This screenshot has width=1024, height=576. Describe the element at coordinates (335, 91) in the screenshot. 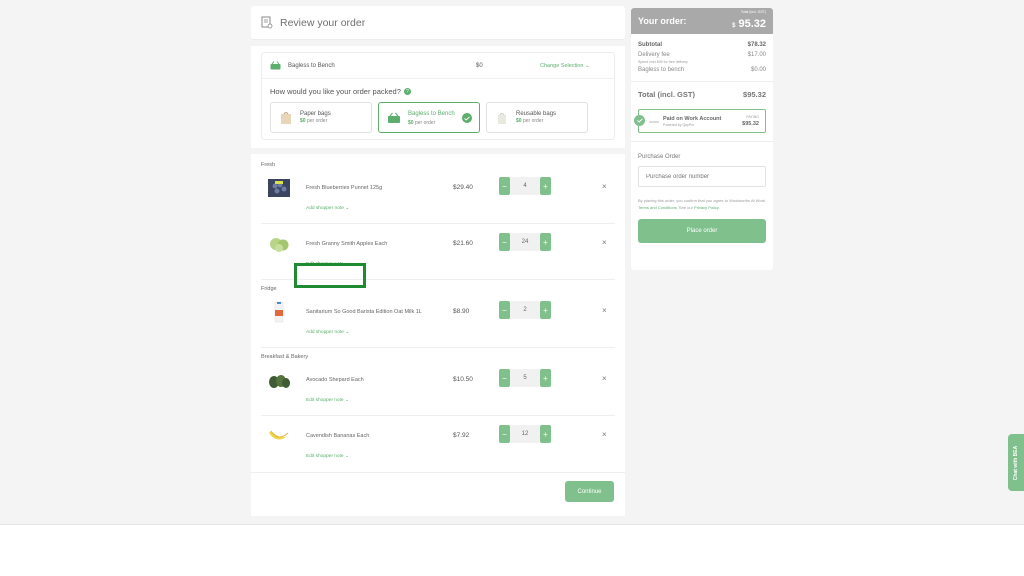

I see `packing-question-text: How would you like your order packed?` at that location.